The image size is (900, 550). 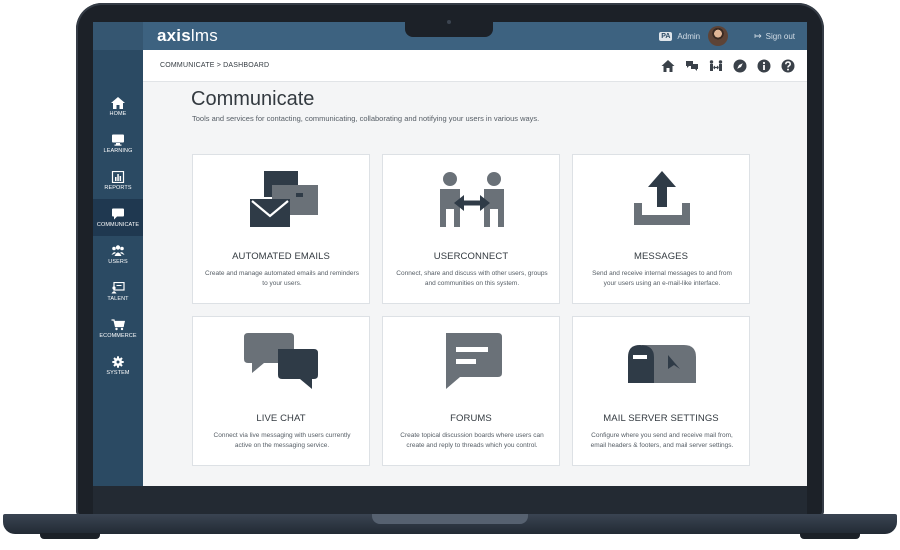 What do you see at coordinates (118, 187) in the screenshot?
I see `sidebar-item-label: REPORTS` at bounding box center [118, 187].